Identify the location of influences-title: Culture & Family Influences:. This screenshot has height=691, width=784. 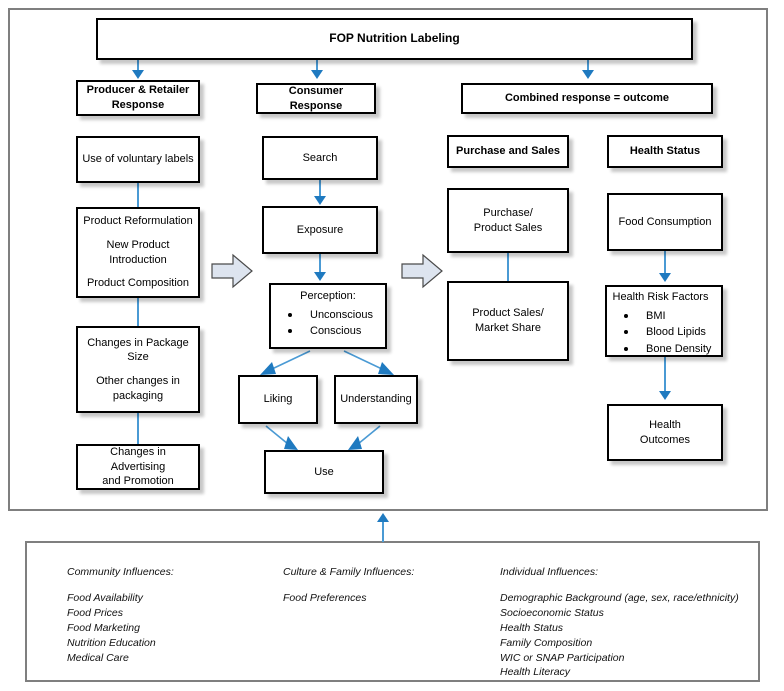
(349, 572).